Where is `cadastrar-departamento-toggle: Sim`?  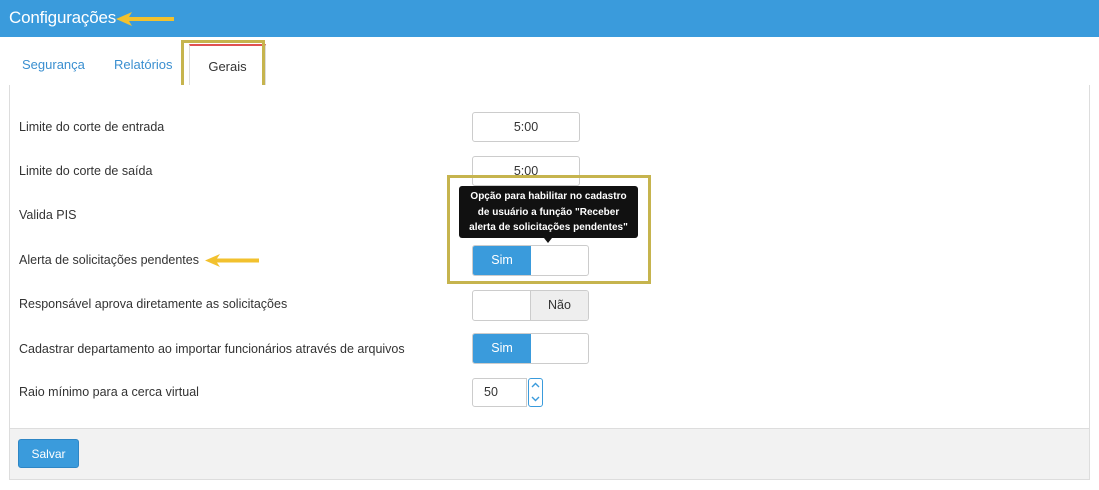
cadastrar-departamento-toggle: Sim is located at coordinates (530, 348).